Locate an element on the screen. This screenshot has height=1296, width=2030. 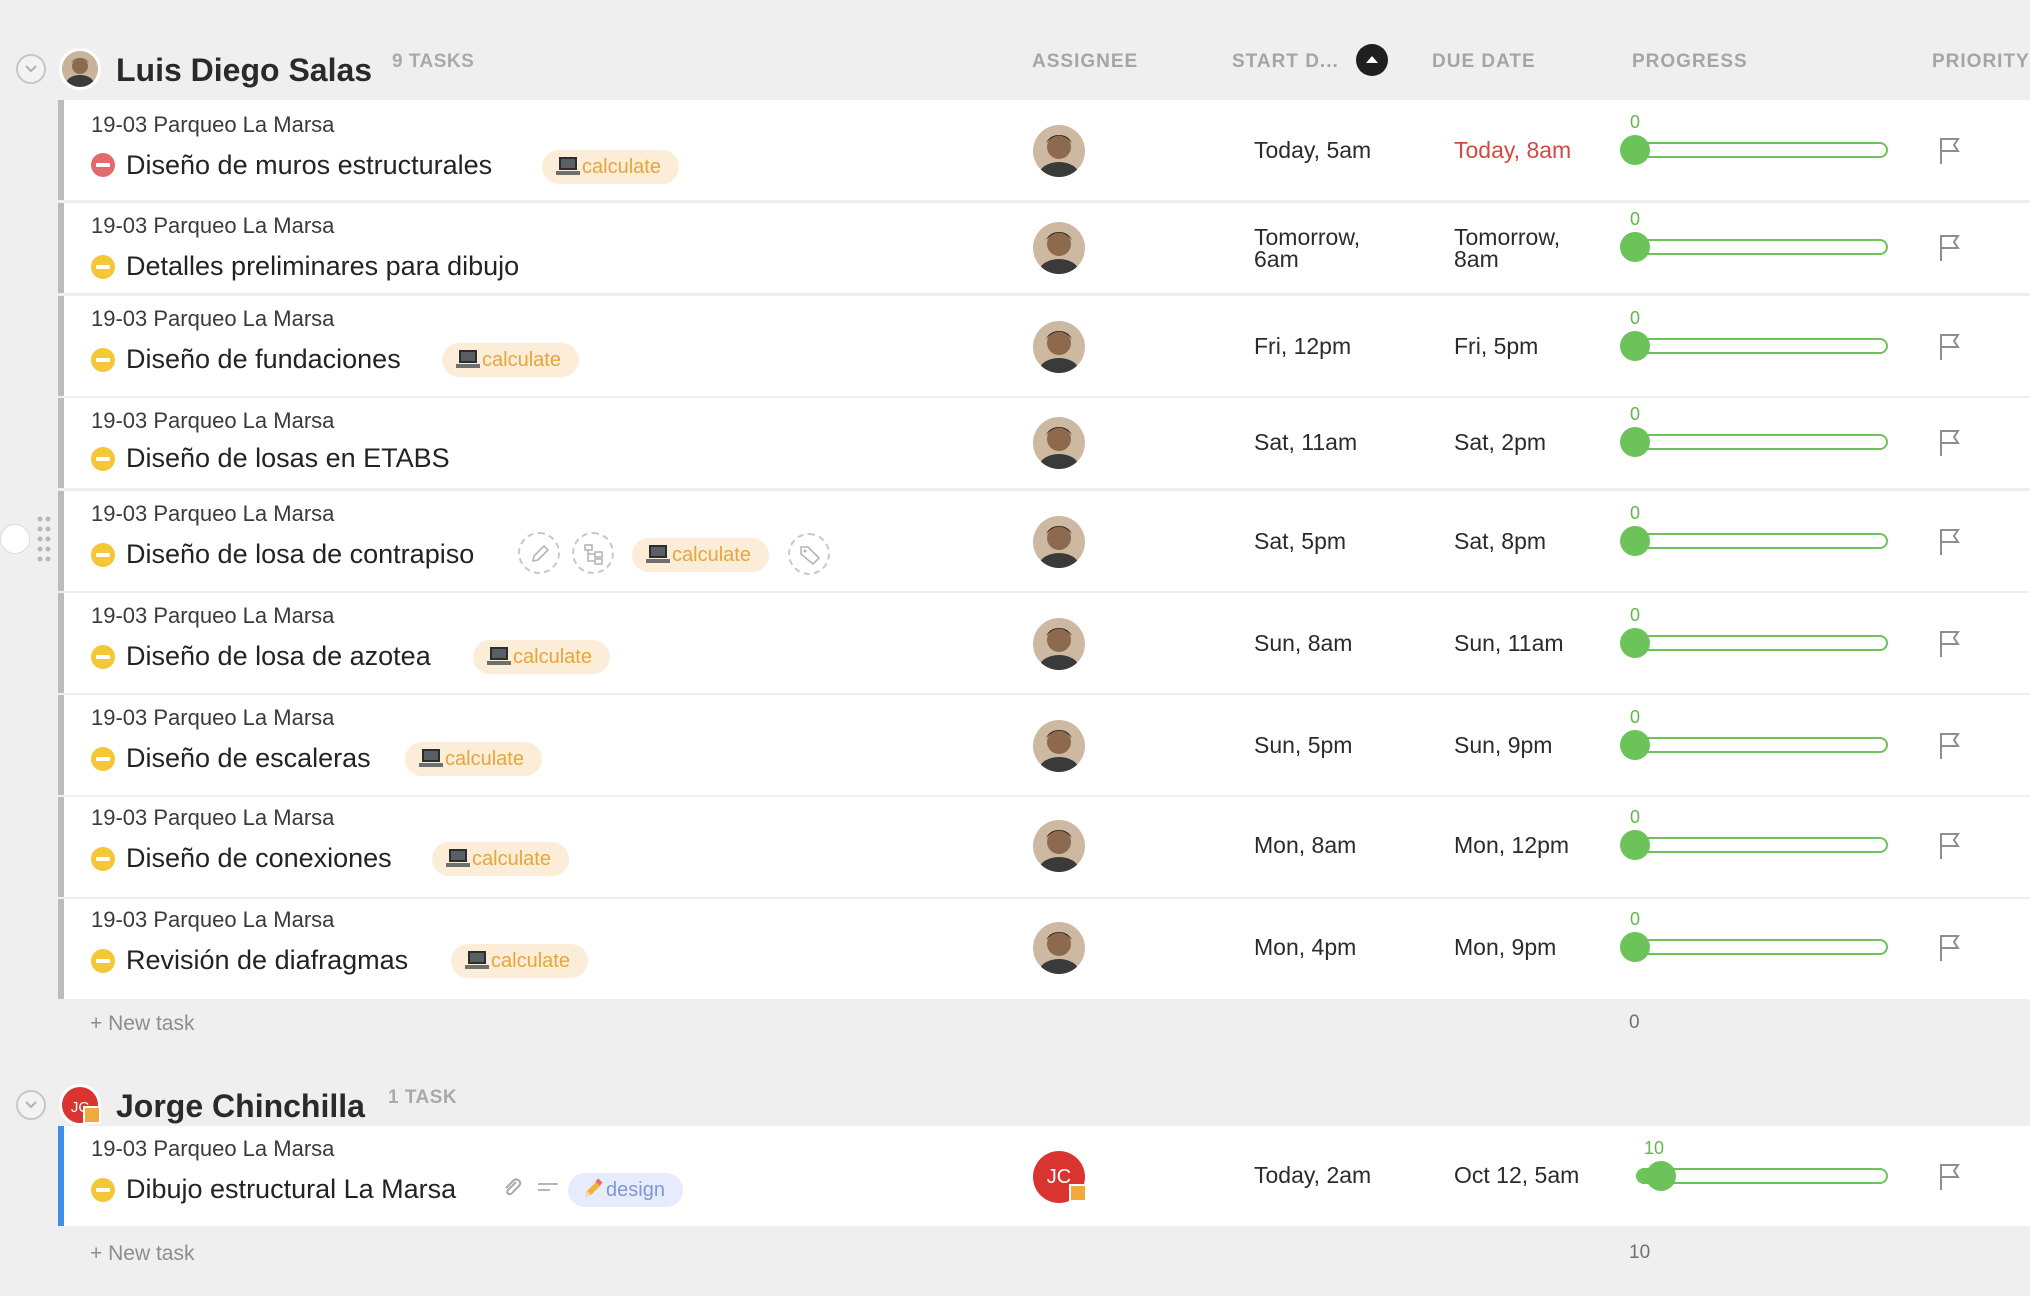
start-date: Sun, 5pm is located at coordinates (1303, 745).